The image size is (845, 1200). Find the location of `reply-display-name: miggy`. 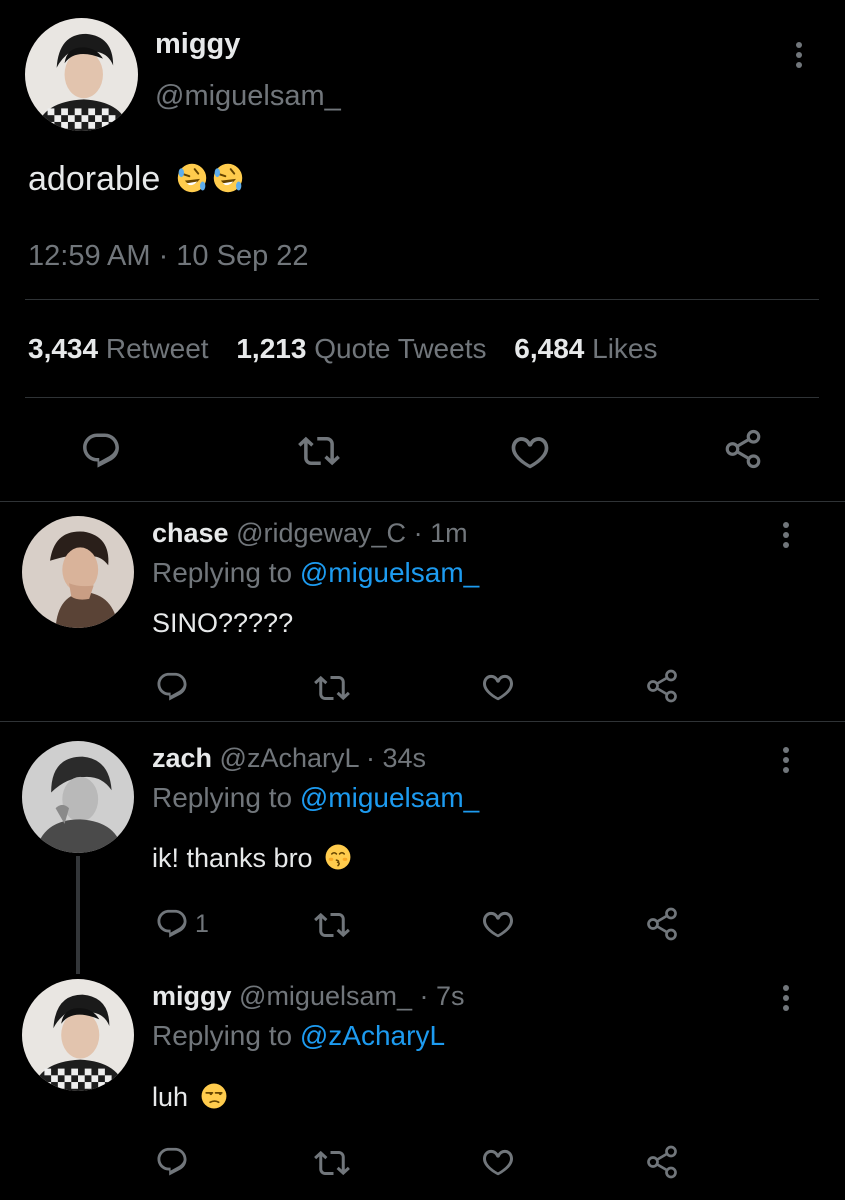

reply-display-name: miggy is located at coordinates (192, 996).